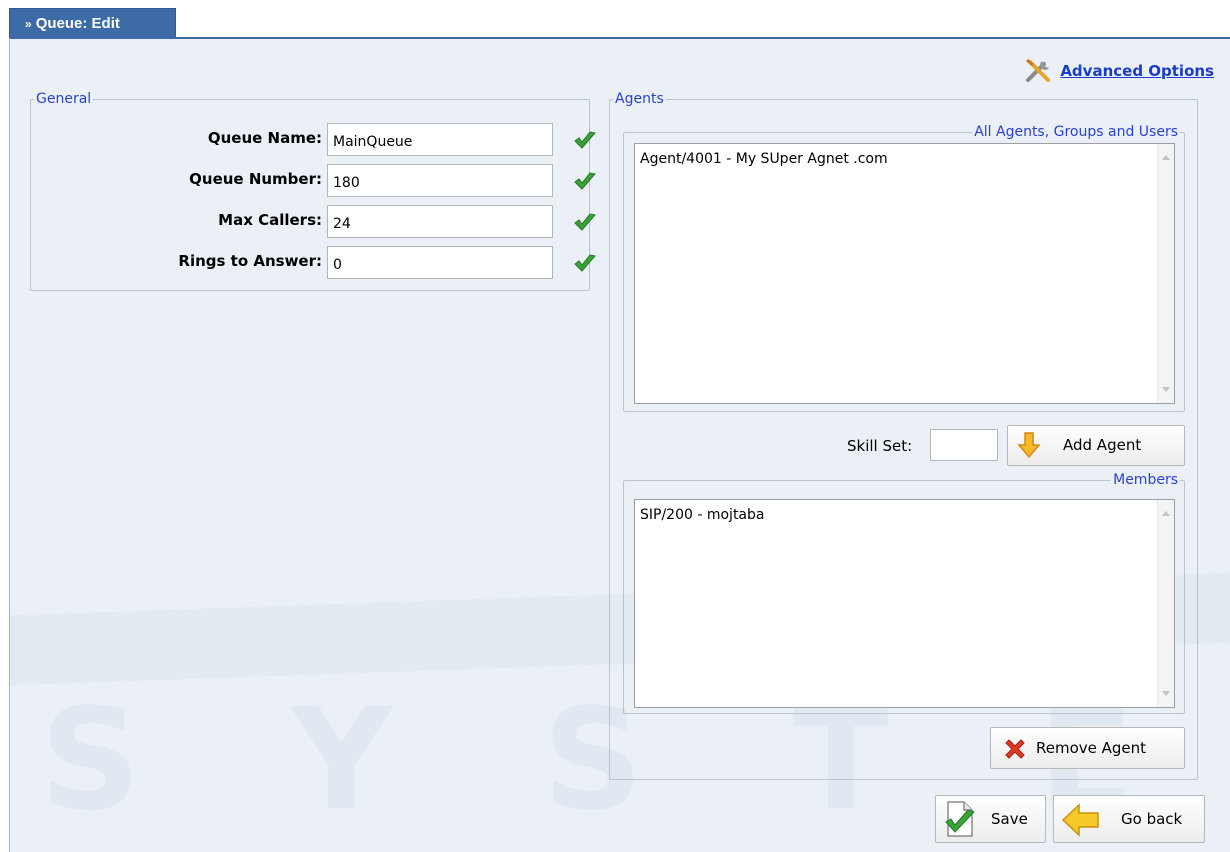  What do you see at coordinates (990, 819) in the screenshot?
I see `save-button: Save` at bounding box center [990, 819].